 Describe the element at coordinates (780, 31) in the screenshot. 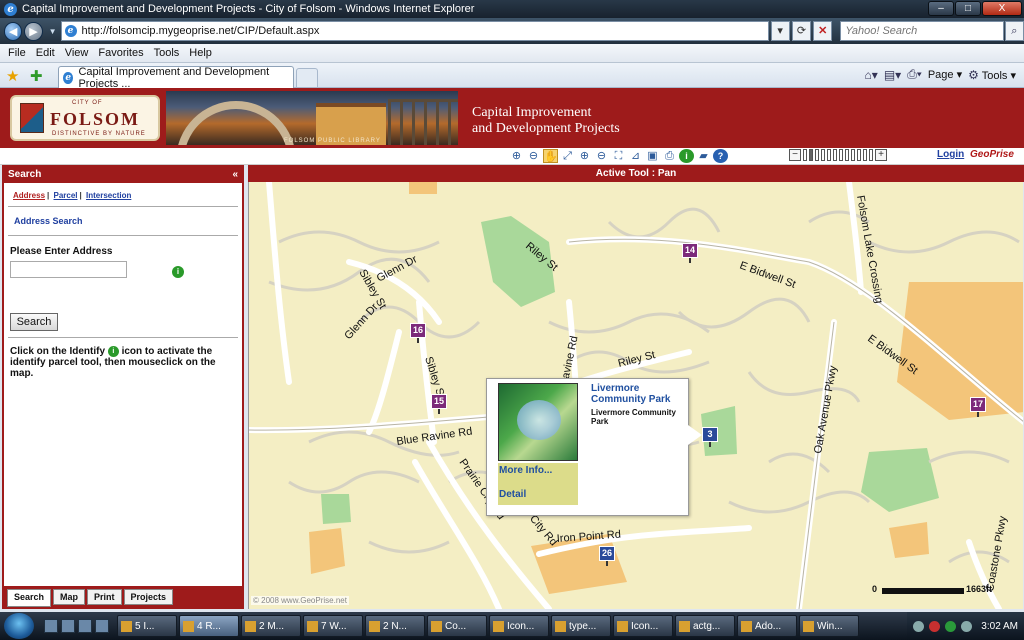

I see `url-dropdown-icon: ▾` at that location.